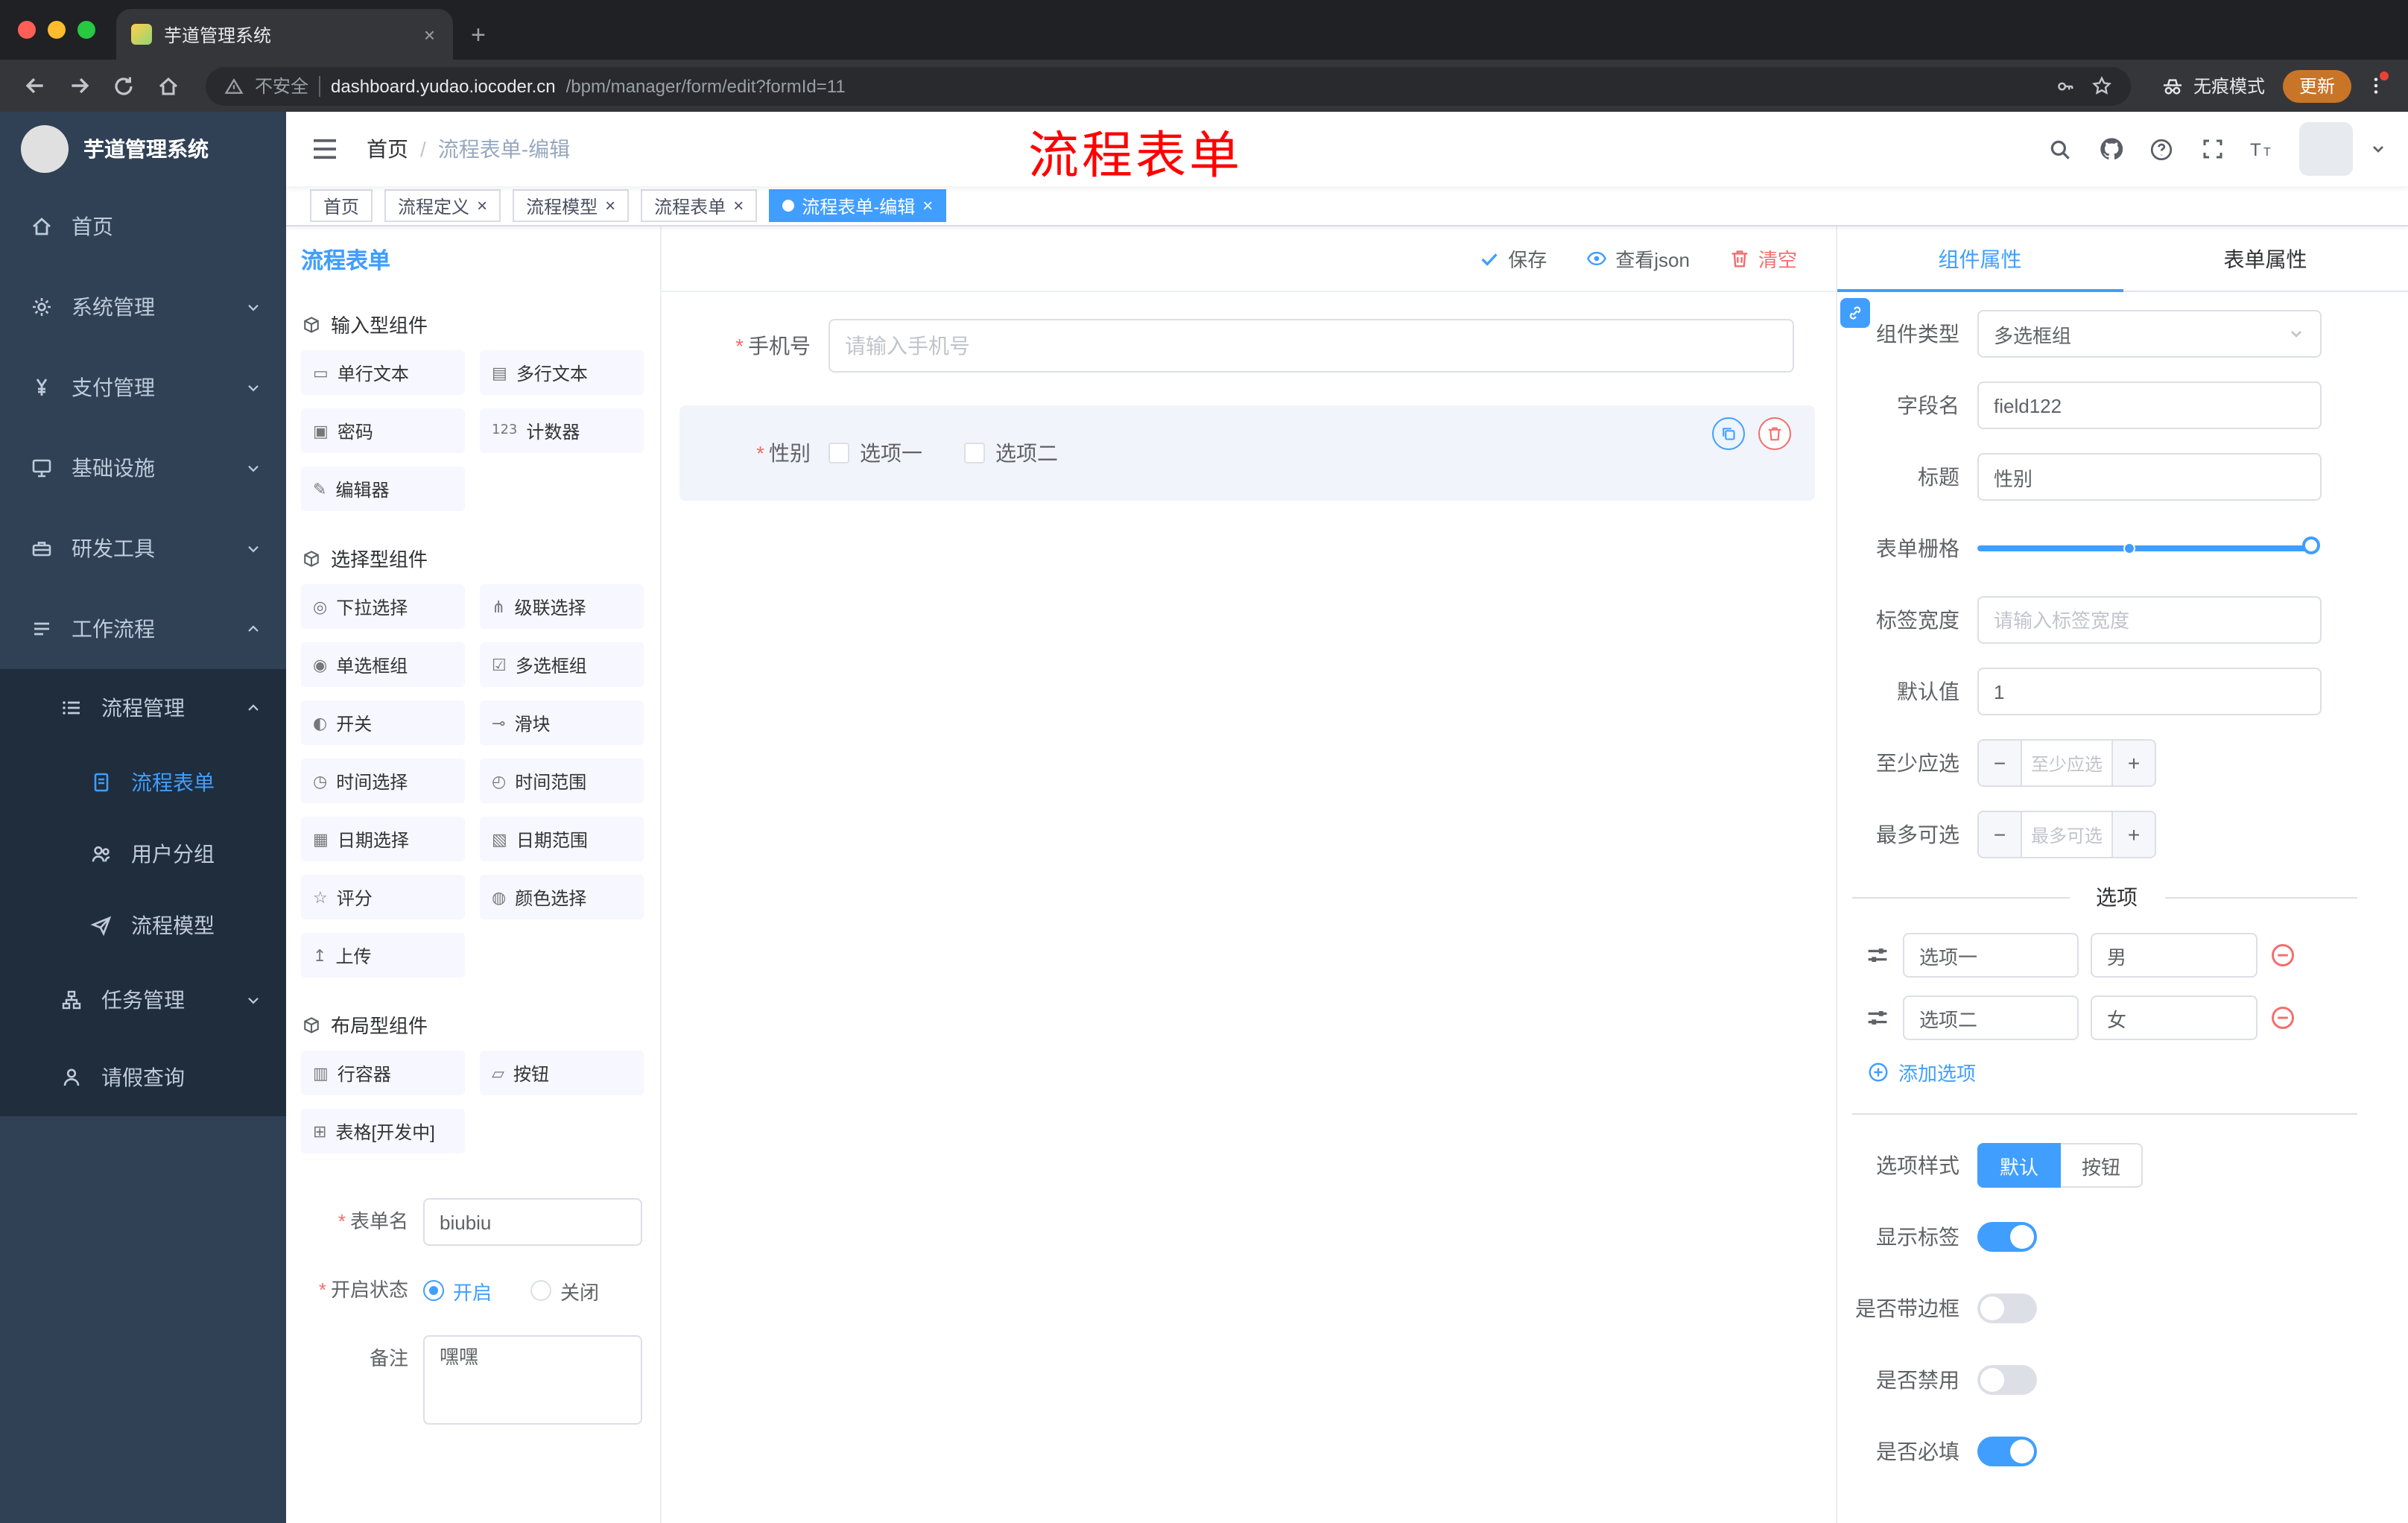  Describe the element at coordinates (143, 629) in the screenshot. I see `sidebar-item-workflow: 工作流程` at that location.